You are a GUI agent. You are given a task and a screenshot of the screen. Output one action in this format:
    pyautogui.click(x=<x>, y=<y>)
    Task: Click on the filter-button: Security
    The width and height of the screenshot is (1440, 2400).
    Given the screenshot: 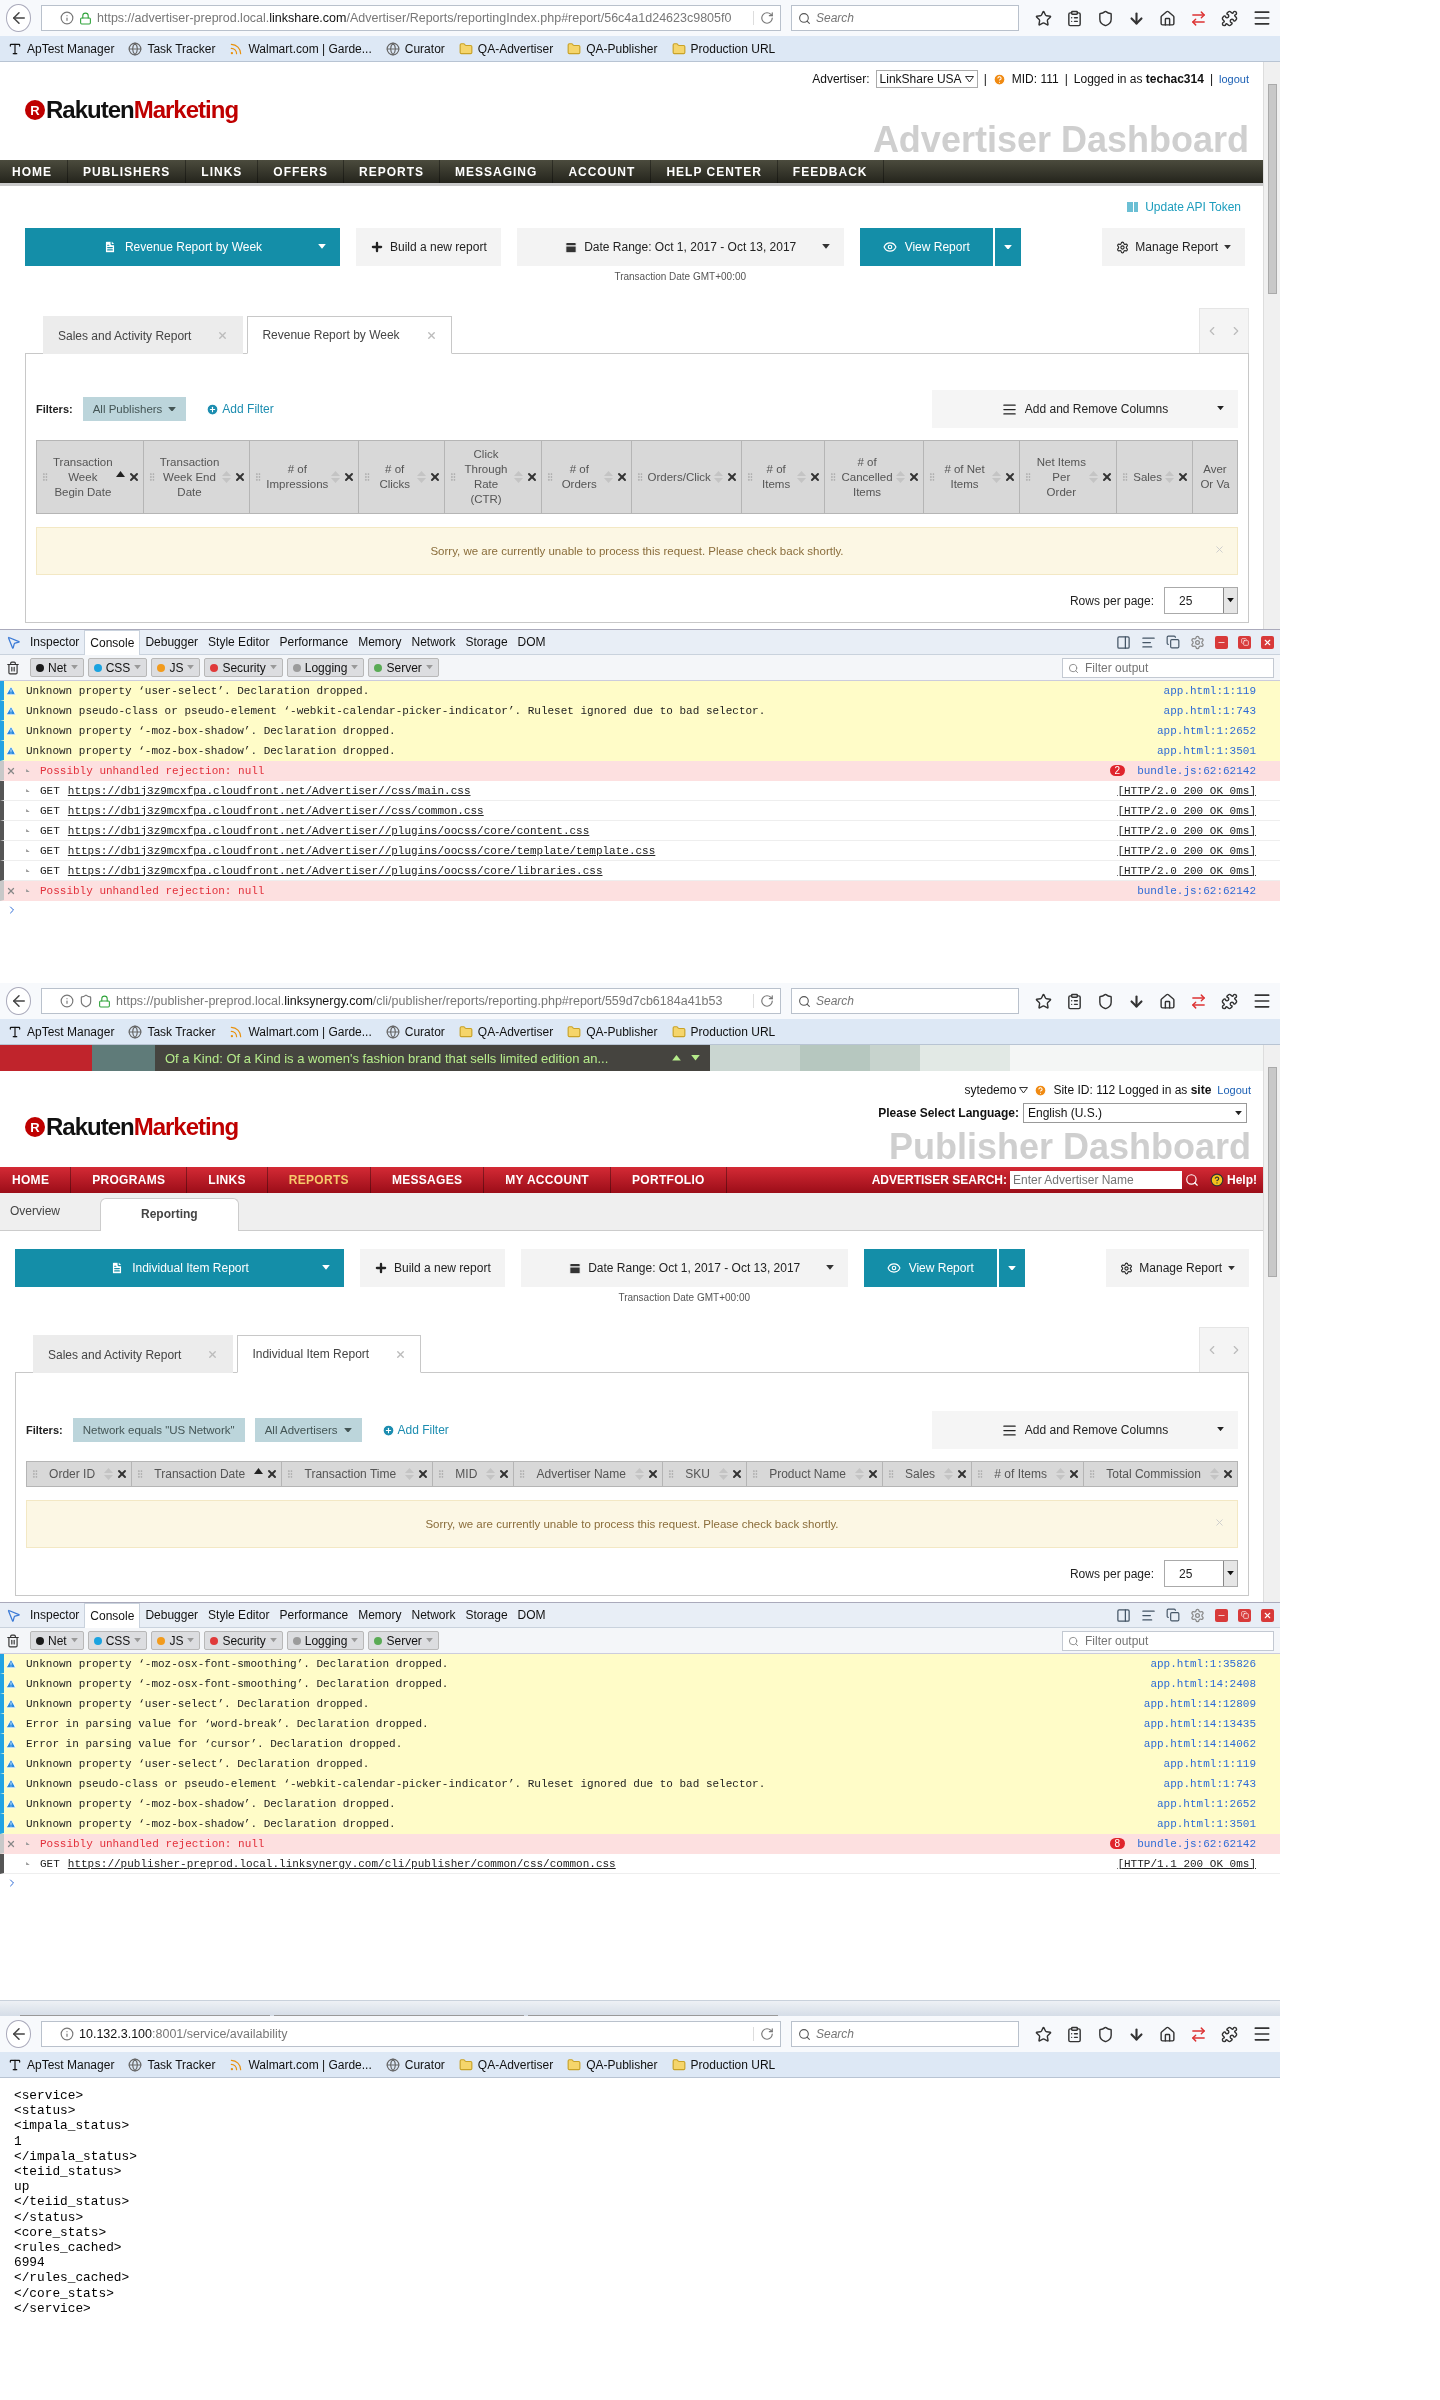 What is the action you would take?
    pyautogui.click(x=243, y=667)
    